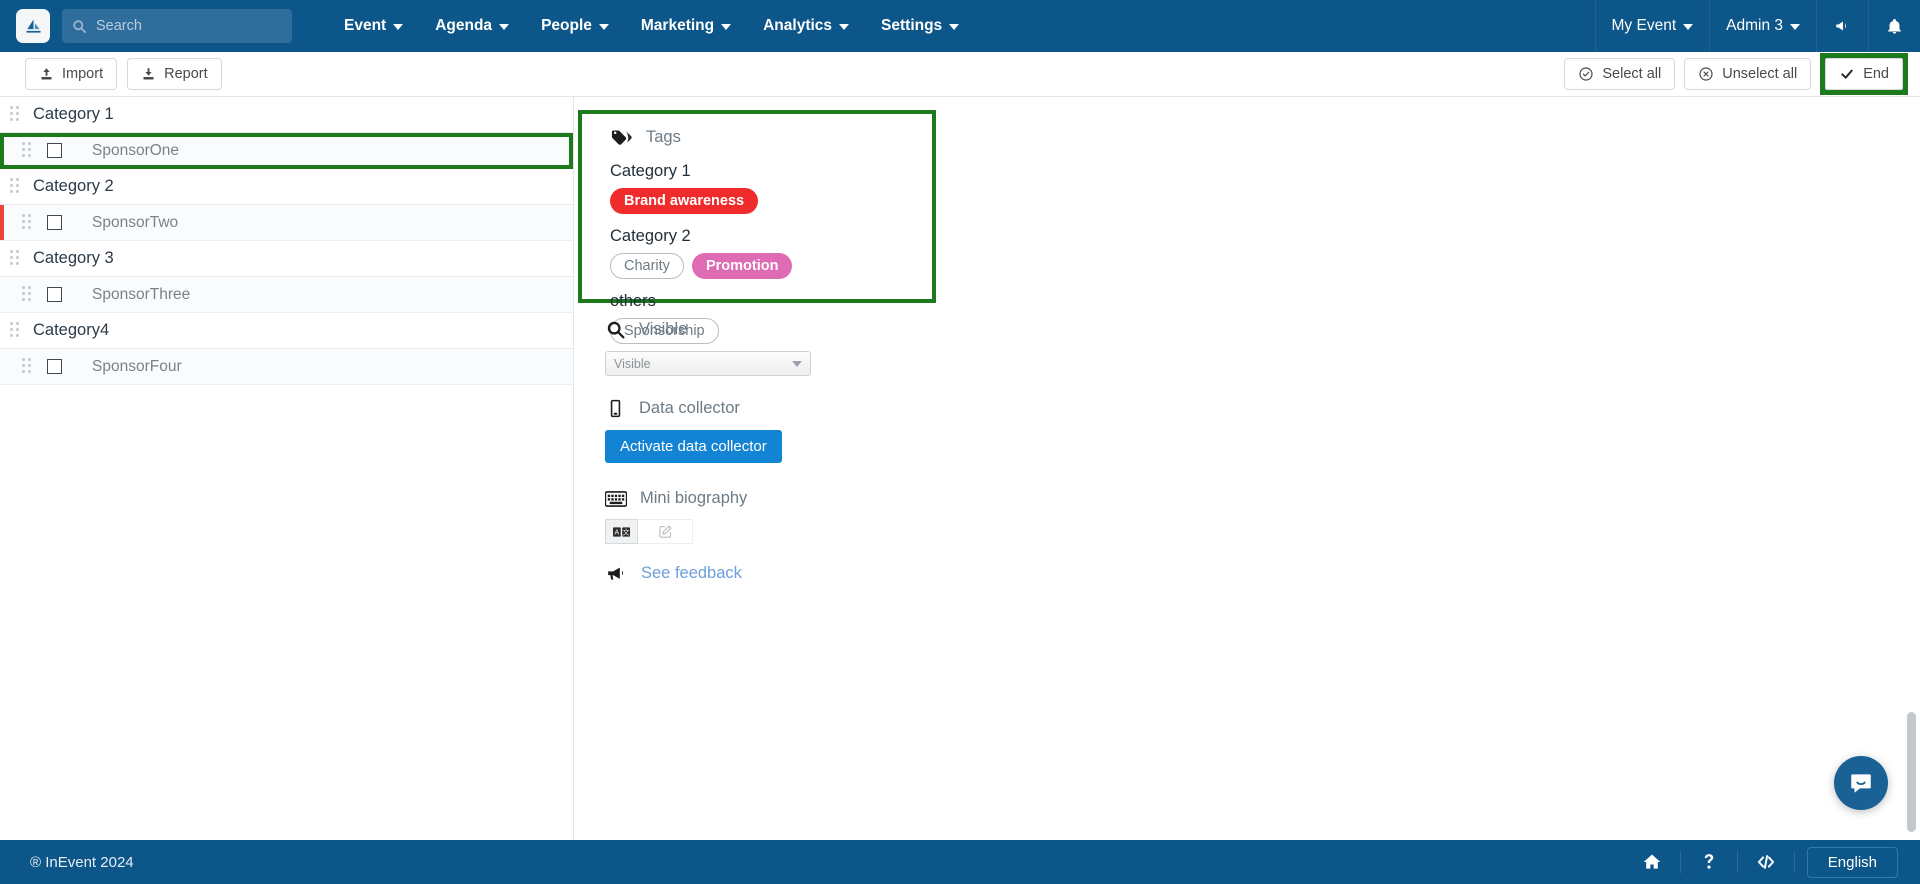 The height and width of the screenshot is (884, 1920). I want to click on navbar-right: My Event Admin 3, so click(1757, 26).